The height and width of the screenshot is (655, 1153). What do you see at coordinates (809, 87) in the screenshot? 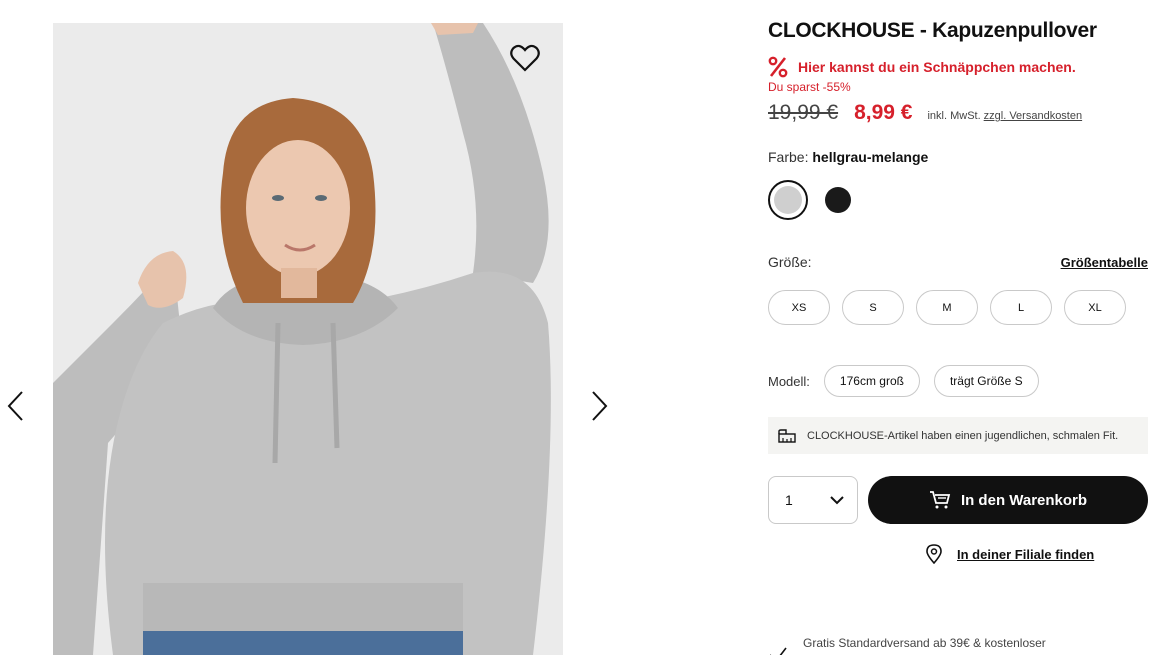
I see `savings-text: Du sparst -55%` at bounding box center [809, 87].